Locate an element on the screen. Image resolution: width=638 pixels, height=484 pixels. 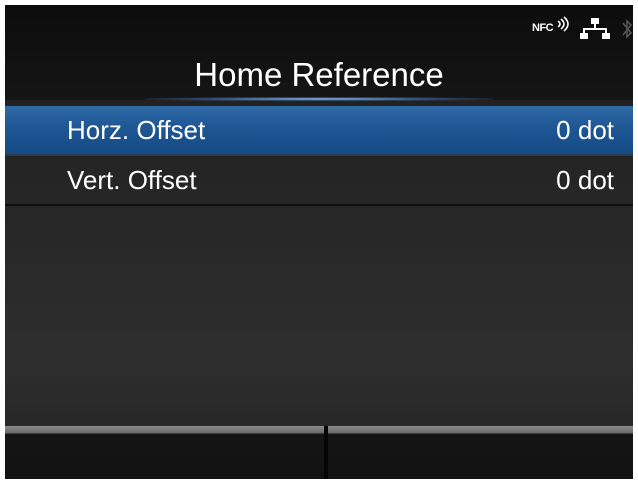
nfc-label: NFC is located at coordinates (543, 28).